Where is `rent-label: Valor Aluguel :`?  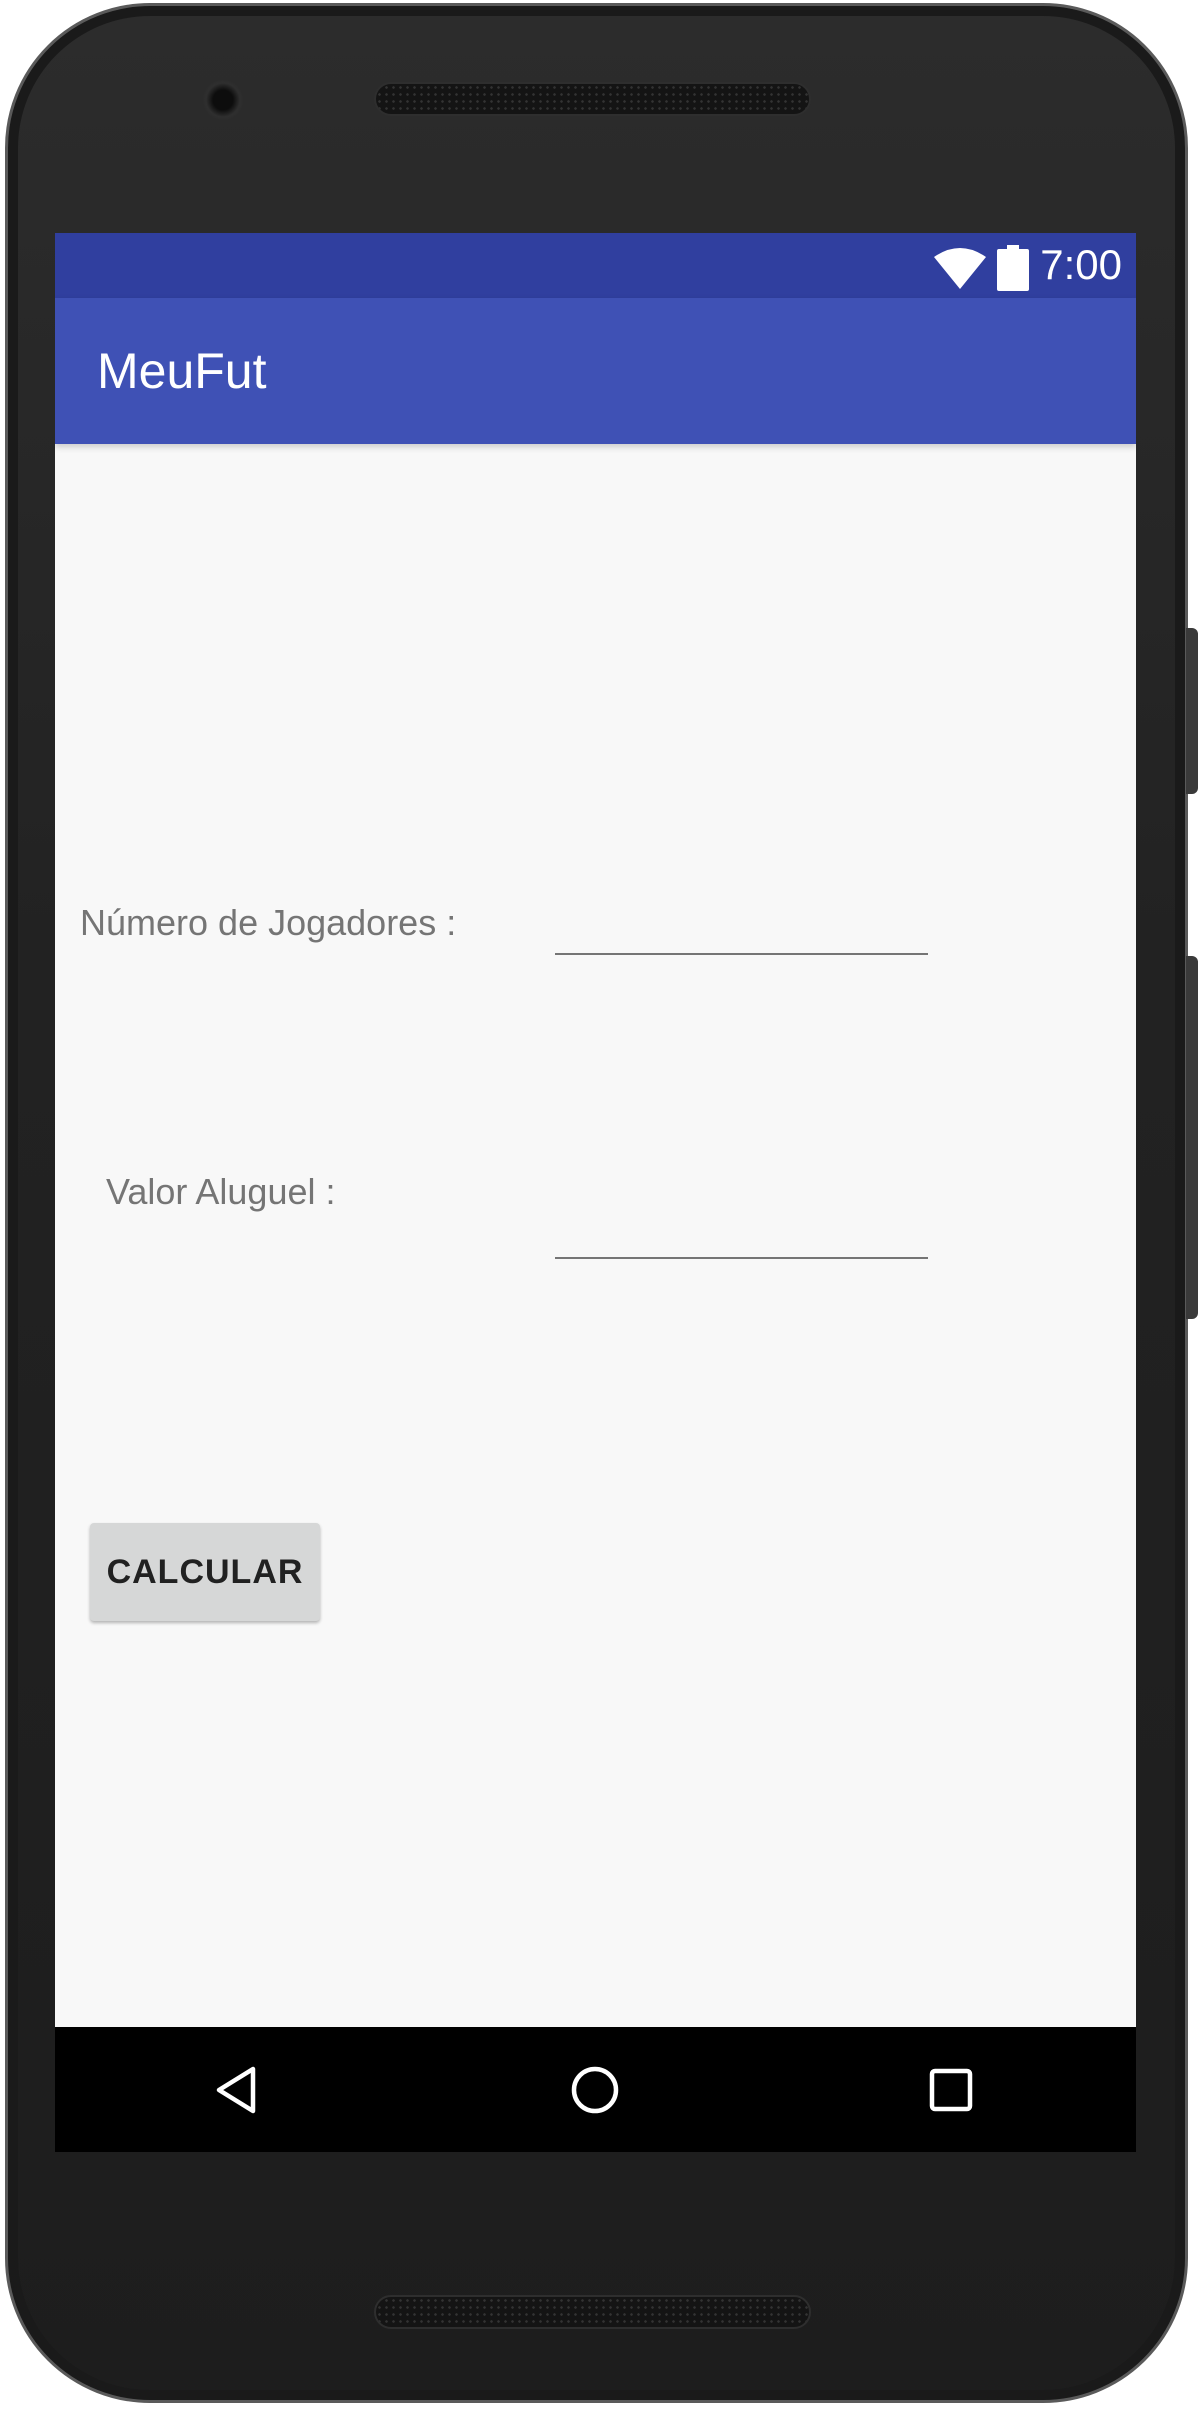
rent-label: Valor Aluguel : is located at coordinates (221, 1191).